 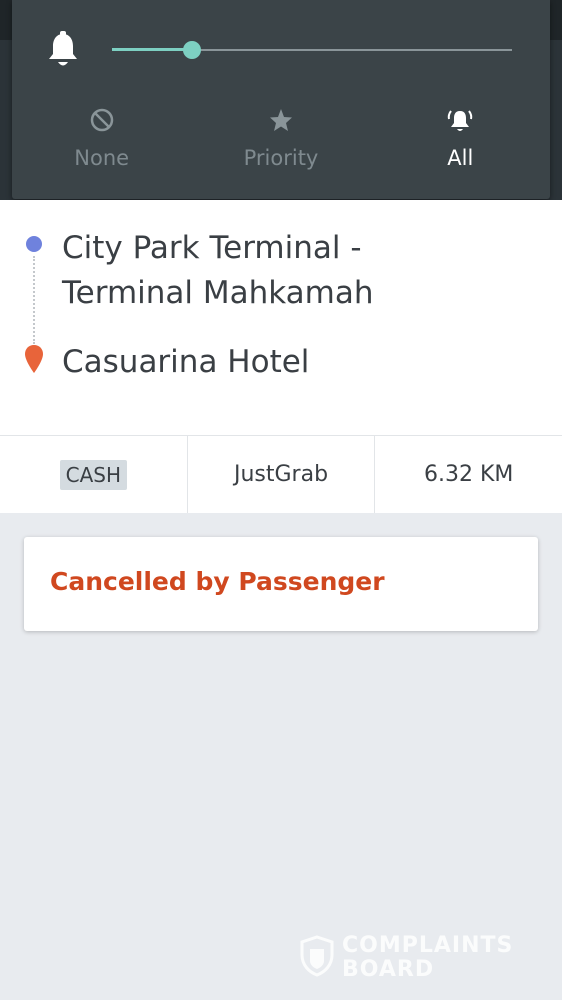 I want to click on shield-icon, so click(x=317, y=956).